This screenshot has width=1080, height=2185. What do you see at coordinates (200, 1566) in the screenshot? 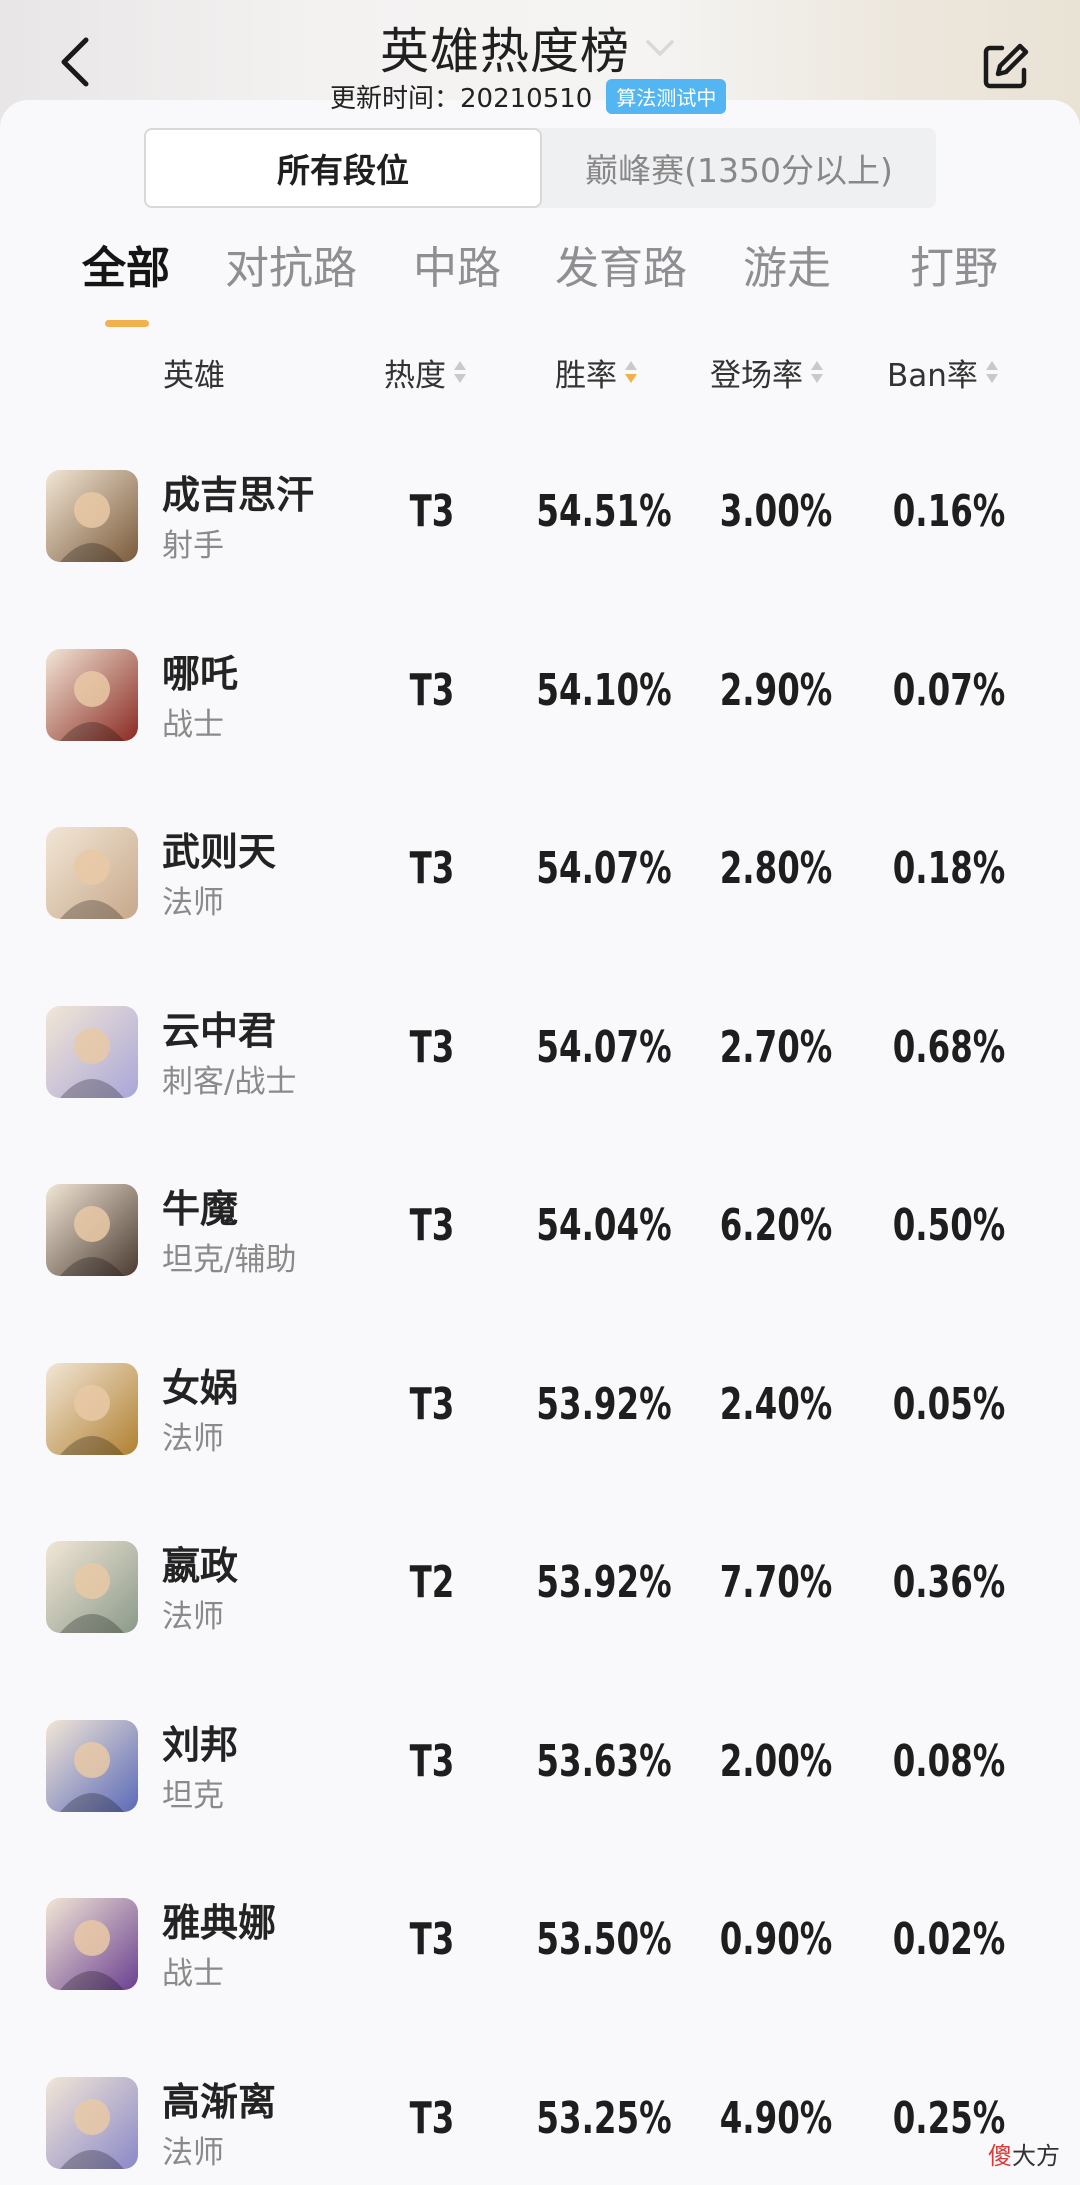
I see `hero-name: 嬴政` at bounding box center [200, 1566].